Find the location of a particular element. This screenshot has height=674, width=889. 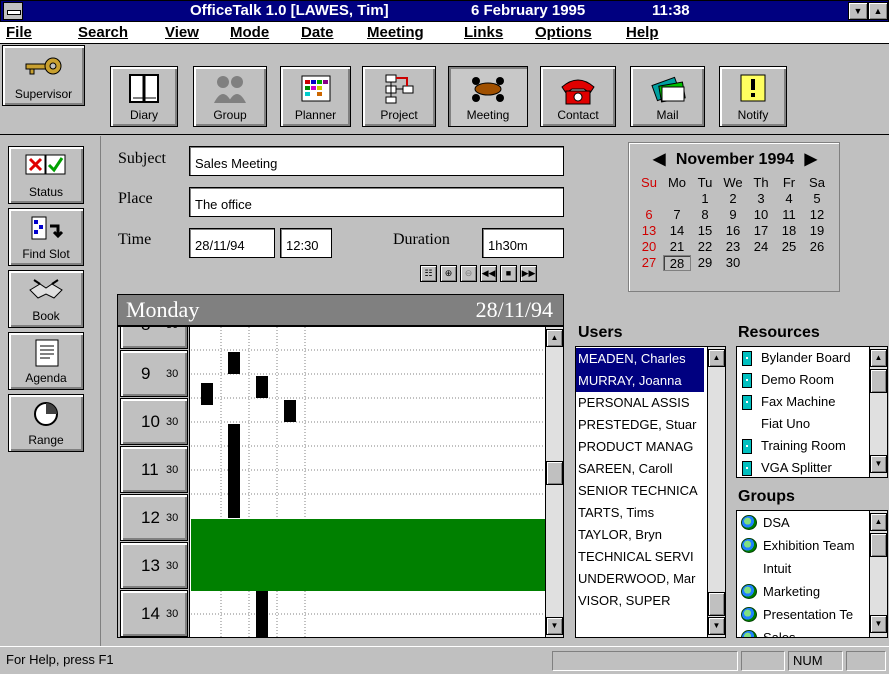

stop-icon: ■ is located at coordinates (508, 273).